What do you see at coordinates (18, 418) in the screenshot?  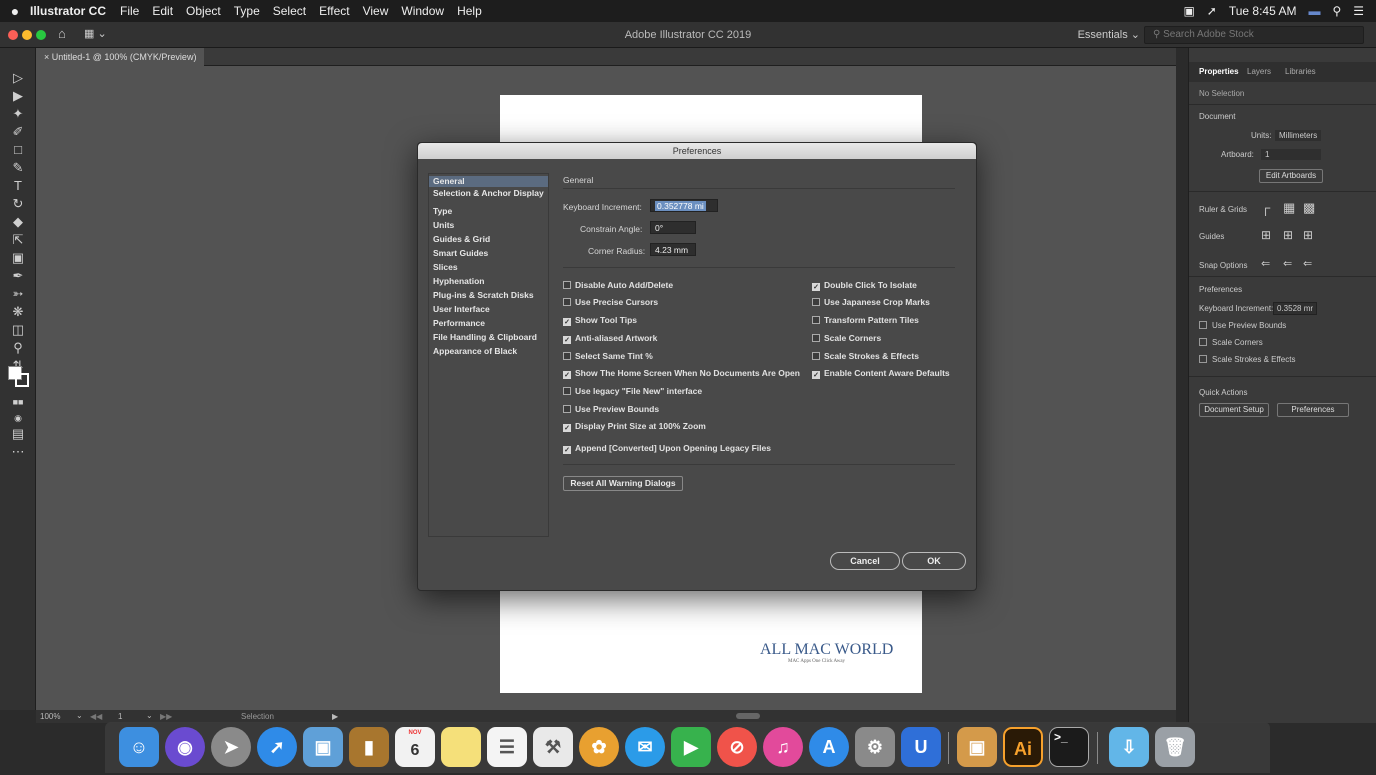 I see `draw-mode-icon: ◉` at bounding box center [18, 418].